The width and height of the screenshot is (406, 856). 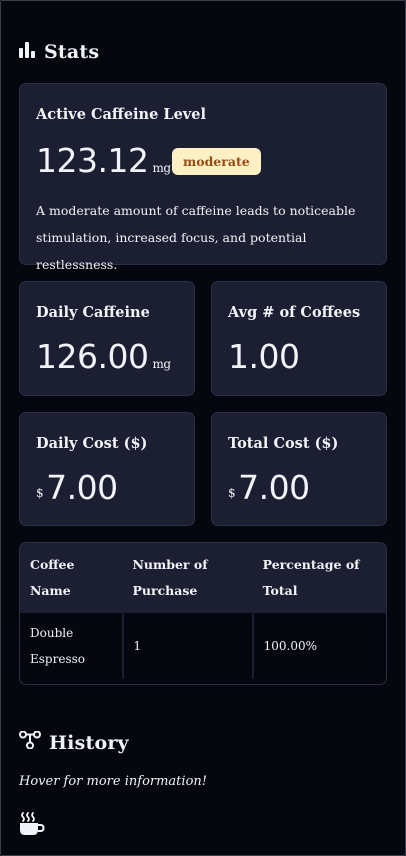 What do you see at coordinates (264, 356) in the screenshot?
I see `avg-coffees-value: 1.00` at bounding box center [264, 356].